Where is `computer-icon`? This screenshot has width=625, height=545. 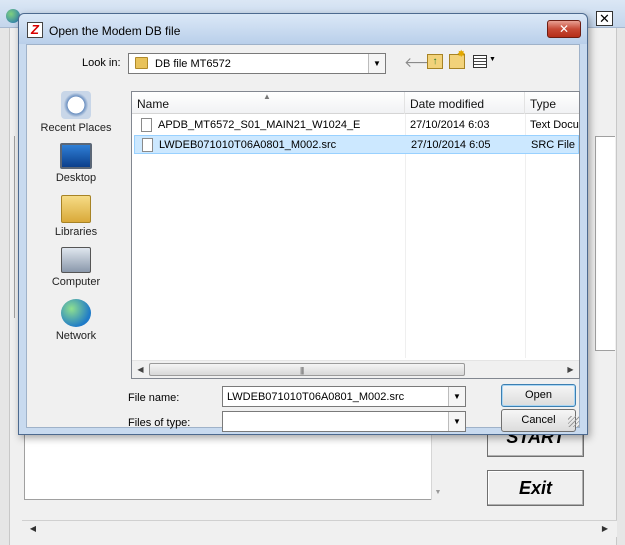
computer-icon is located at coordinates (76, 260).